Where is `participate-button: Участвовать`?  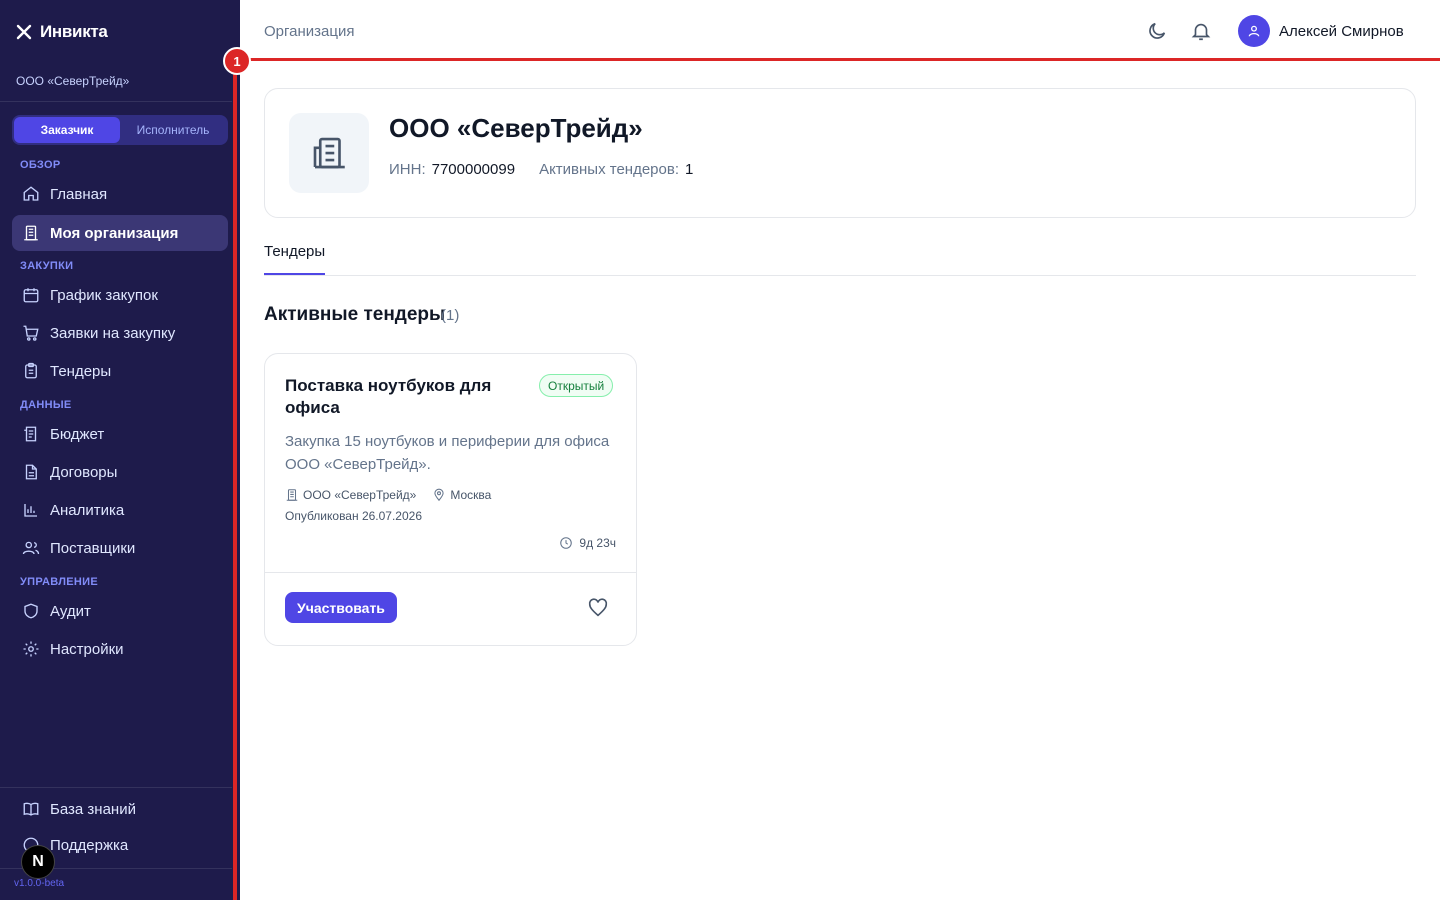 participate-button: Участвовать is located at coordinates (341, 607).